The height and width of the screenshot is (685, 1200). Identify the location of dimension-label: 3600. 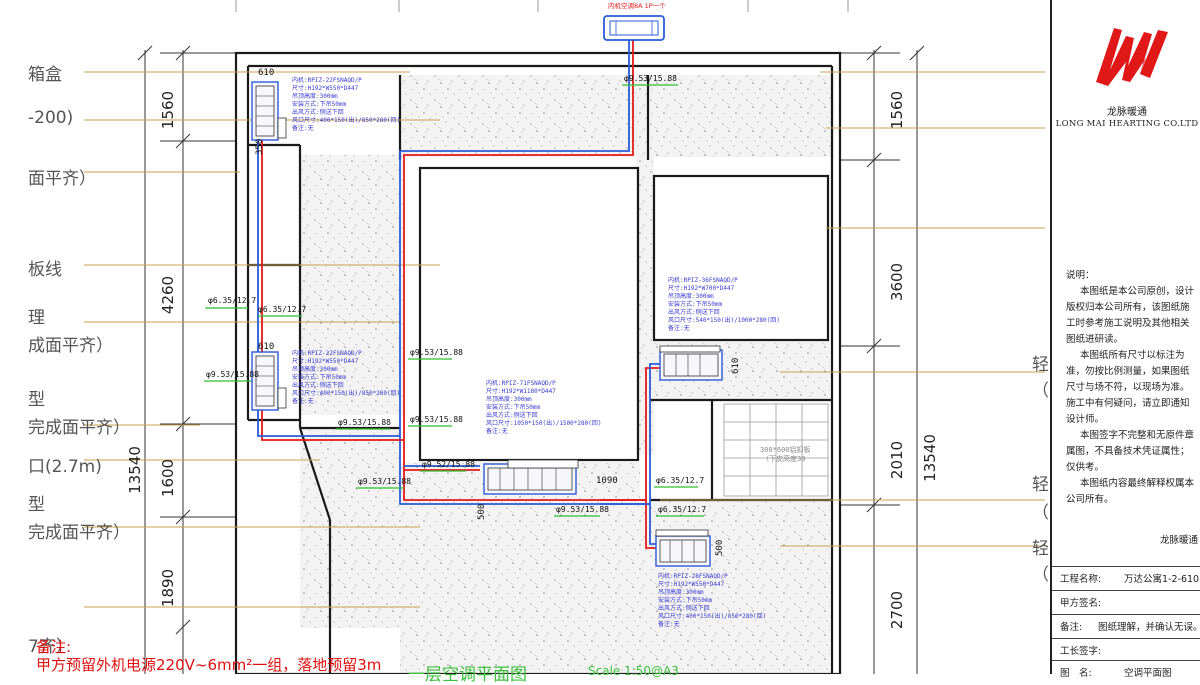
(897, 282).